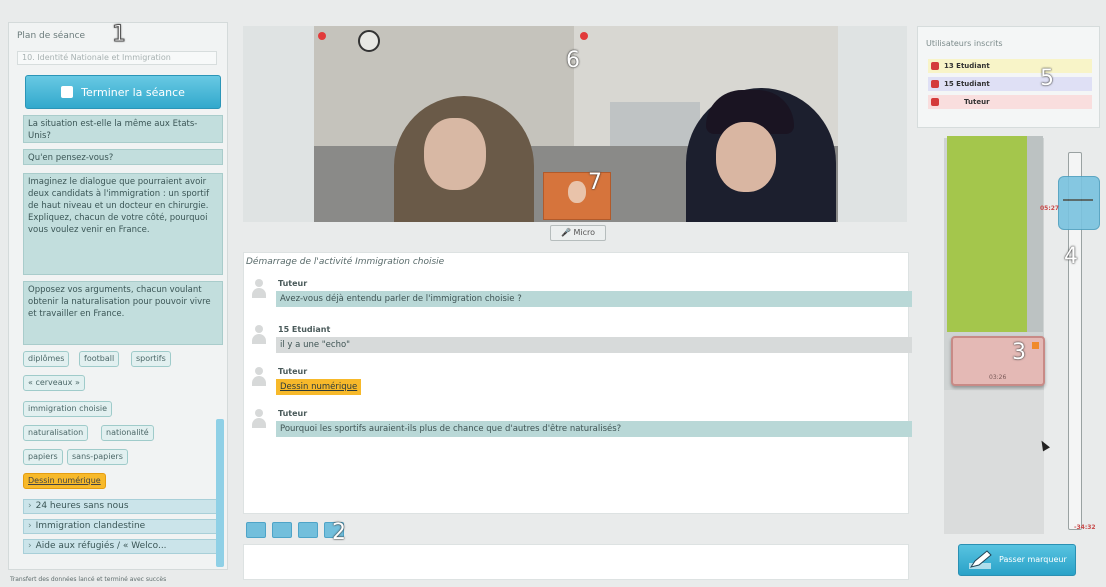  Describe the element at coordinates (123, 157) in the screenshot. I see `question-item: Qu'en pensez-vous?` at that location.